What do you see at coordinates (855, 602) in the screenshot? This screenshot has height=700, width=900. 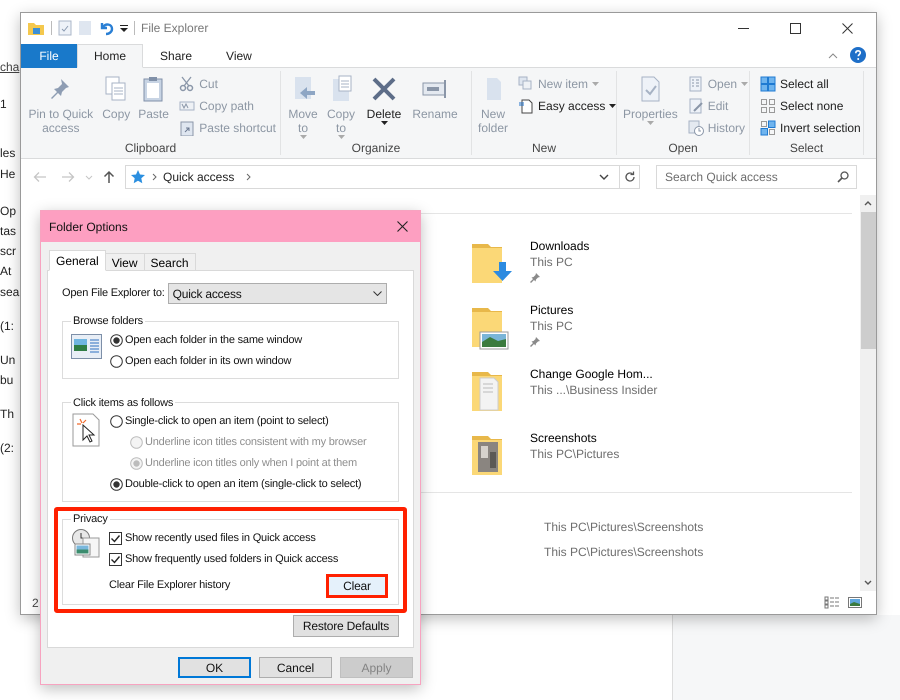 I see `large-icons-view-icon` at bounding box center [855, 602].